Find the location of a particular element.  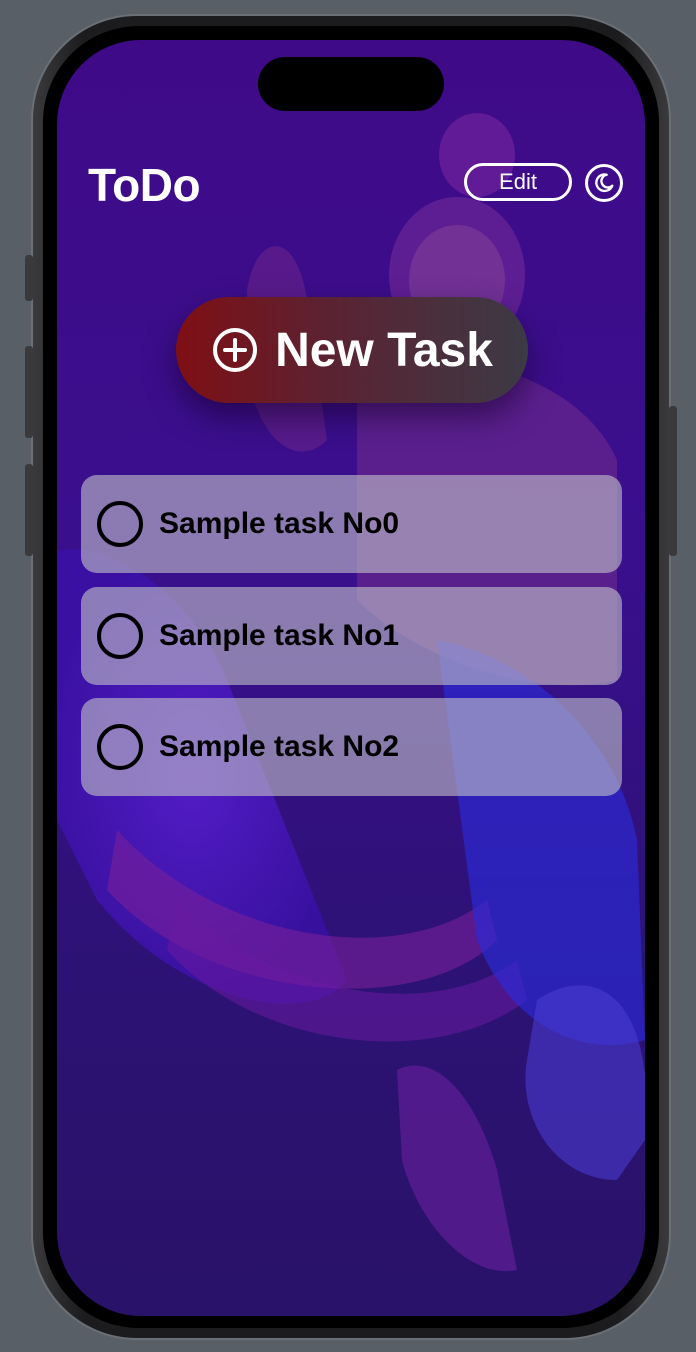

volume-down-button is located at coordinates (29, 510).